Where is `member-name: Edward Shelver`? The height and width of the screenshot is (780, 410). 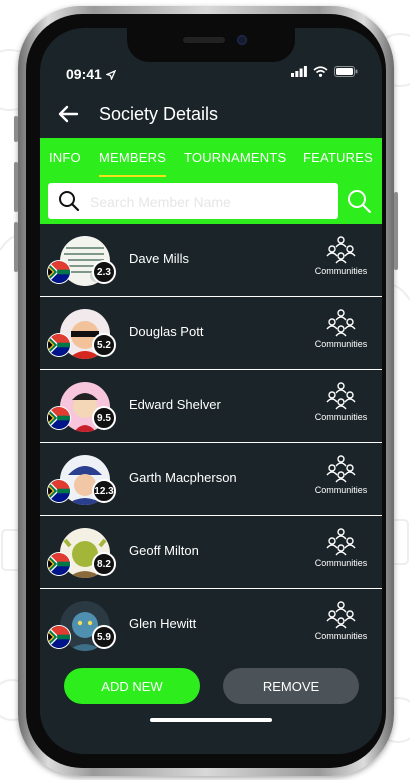
member-name: Edward Shelver is located at coordinates (175, 404).